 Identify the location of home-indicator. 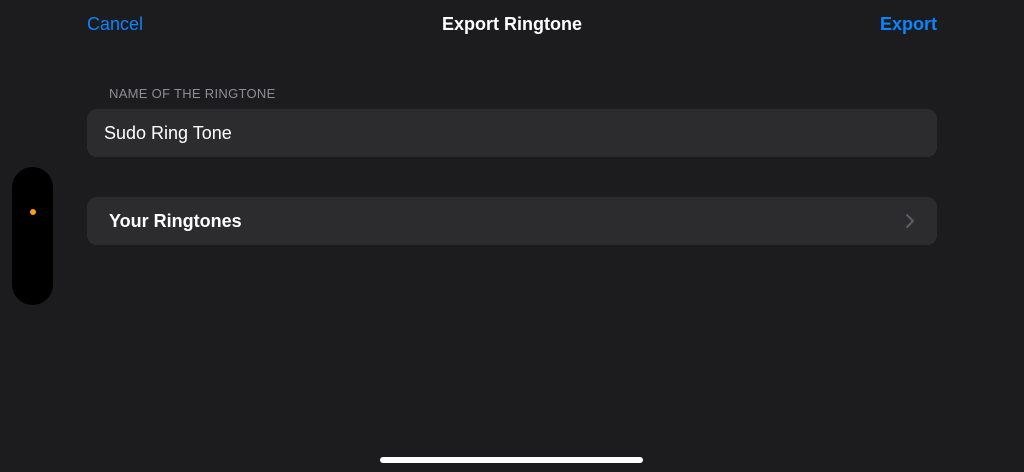
(511, 460).